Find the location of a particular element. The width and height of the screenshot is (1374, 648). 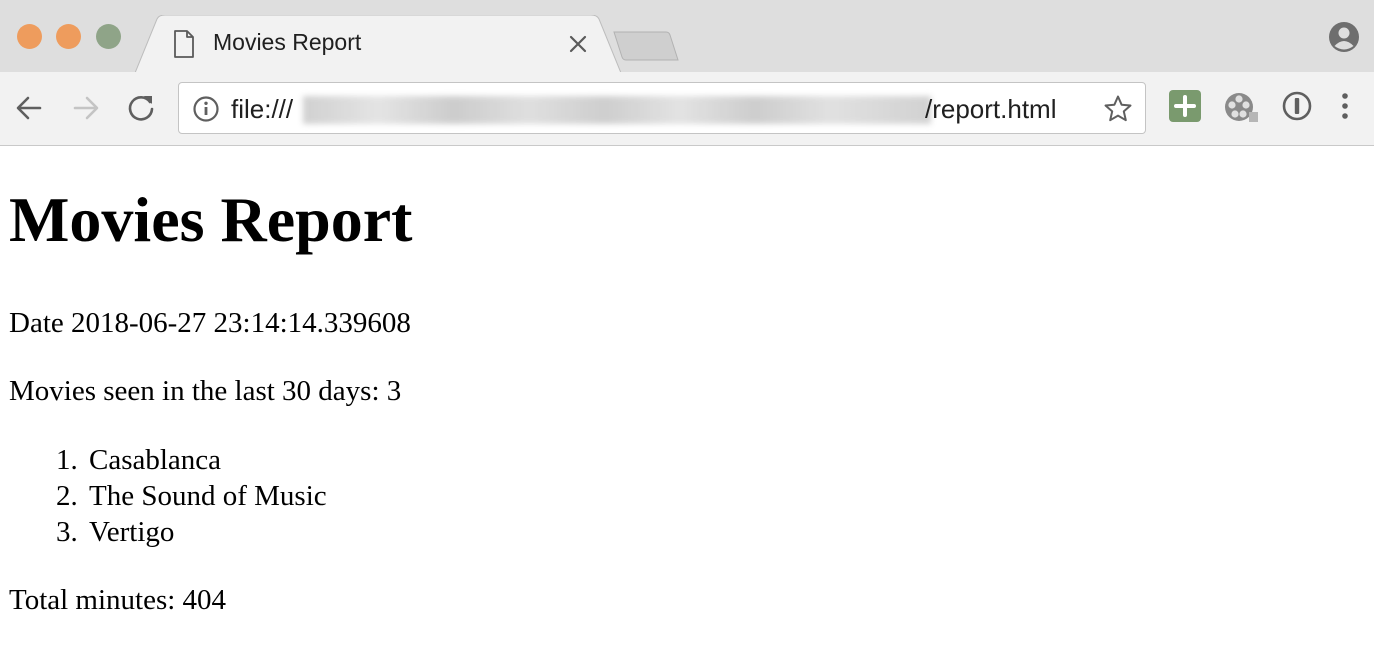

tab-movies-report: Movies Report is located at coordinates (378, 44).